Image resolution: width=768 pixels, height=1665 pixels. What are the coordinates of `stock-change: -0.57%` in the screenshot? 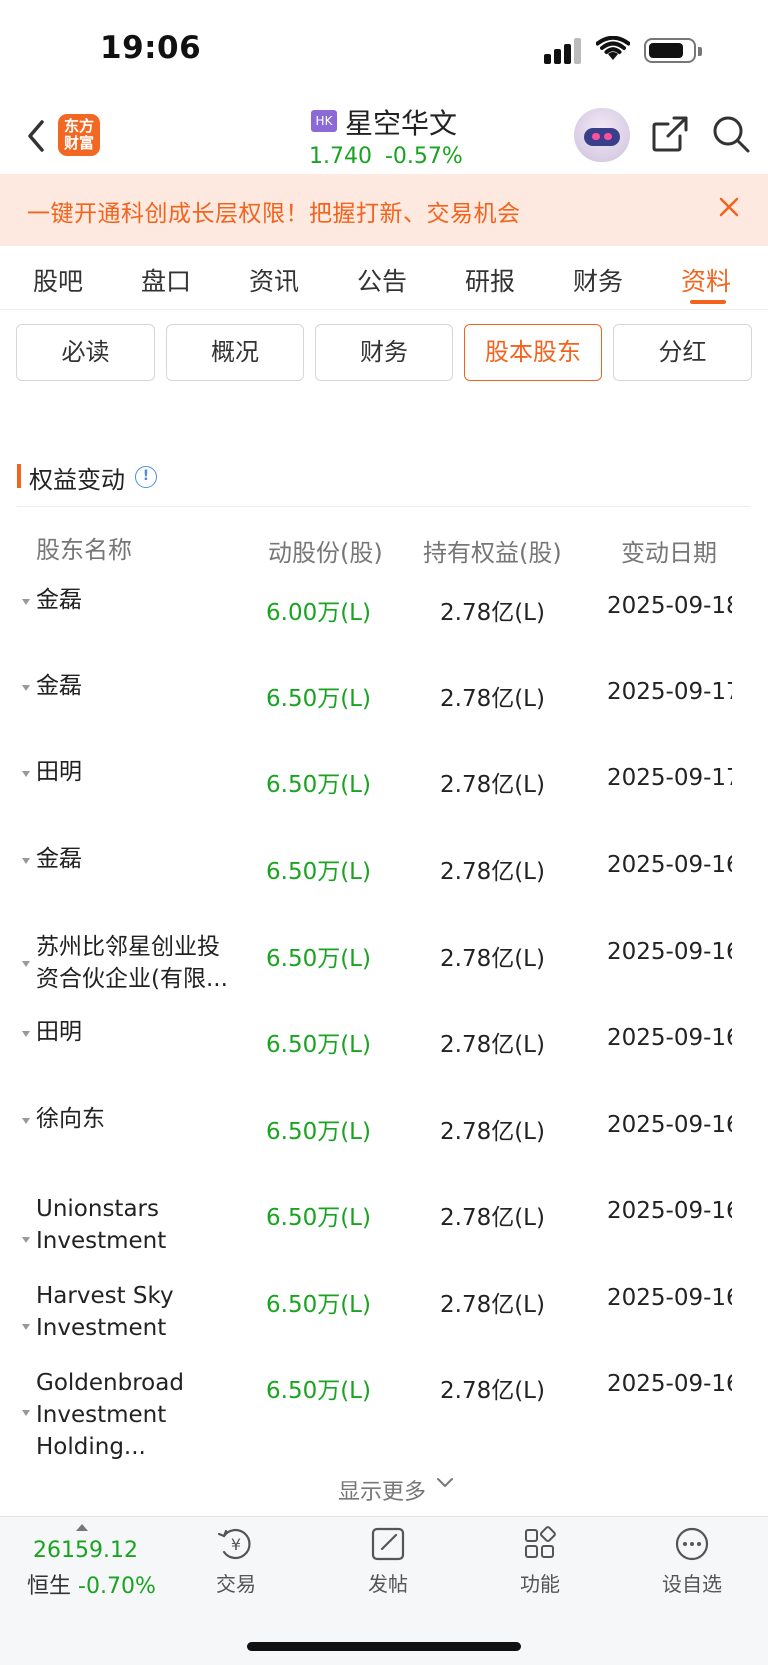 It's located at (423, 156).